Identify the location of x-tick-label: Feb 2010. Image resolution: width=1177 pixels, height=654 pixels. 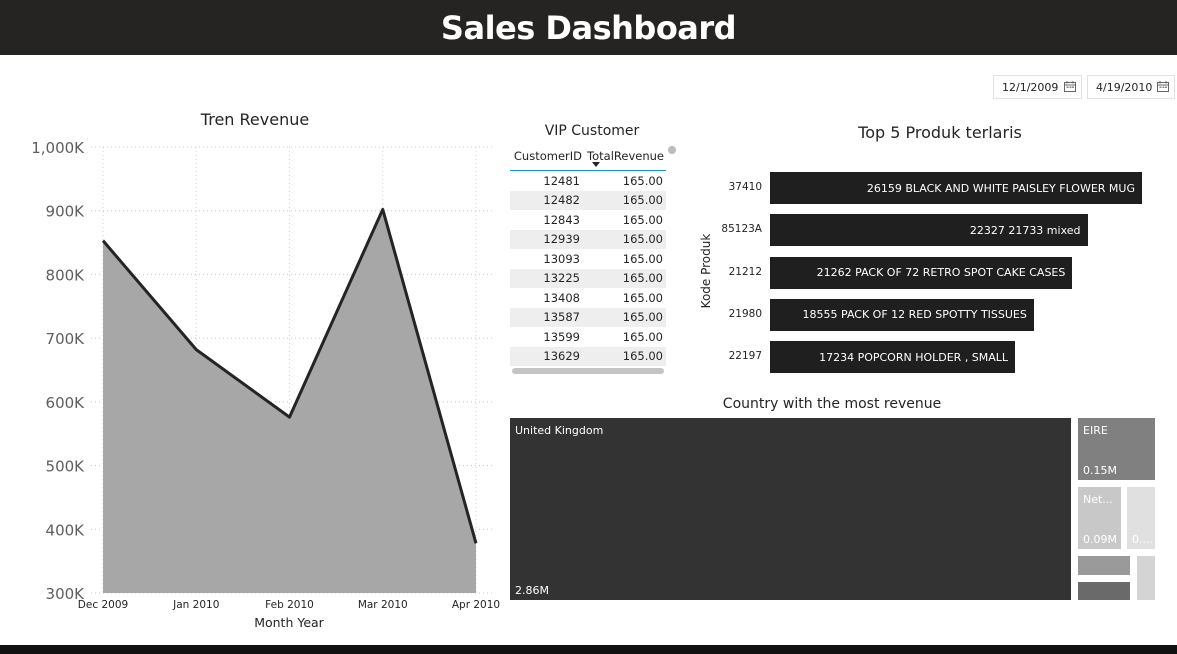
(289, 605).